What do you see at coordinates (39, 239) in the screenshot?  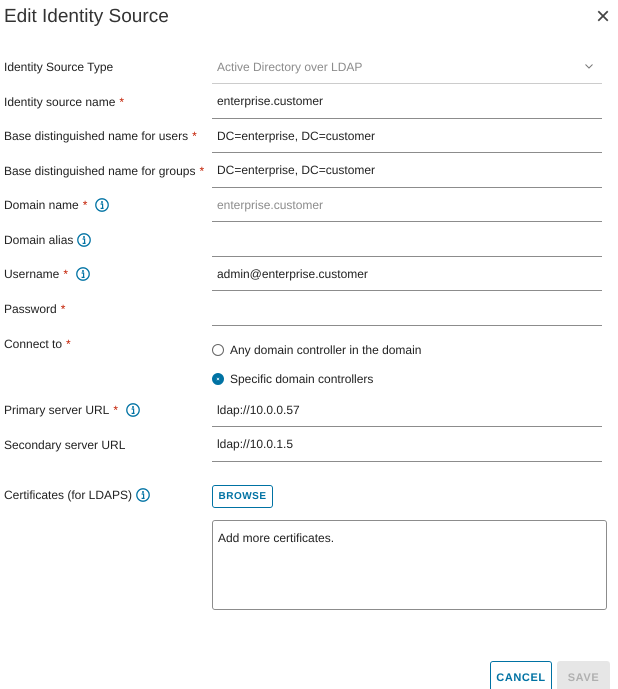 I see `field-label: Domain alias` at bounding box center [39, 239].